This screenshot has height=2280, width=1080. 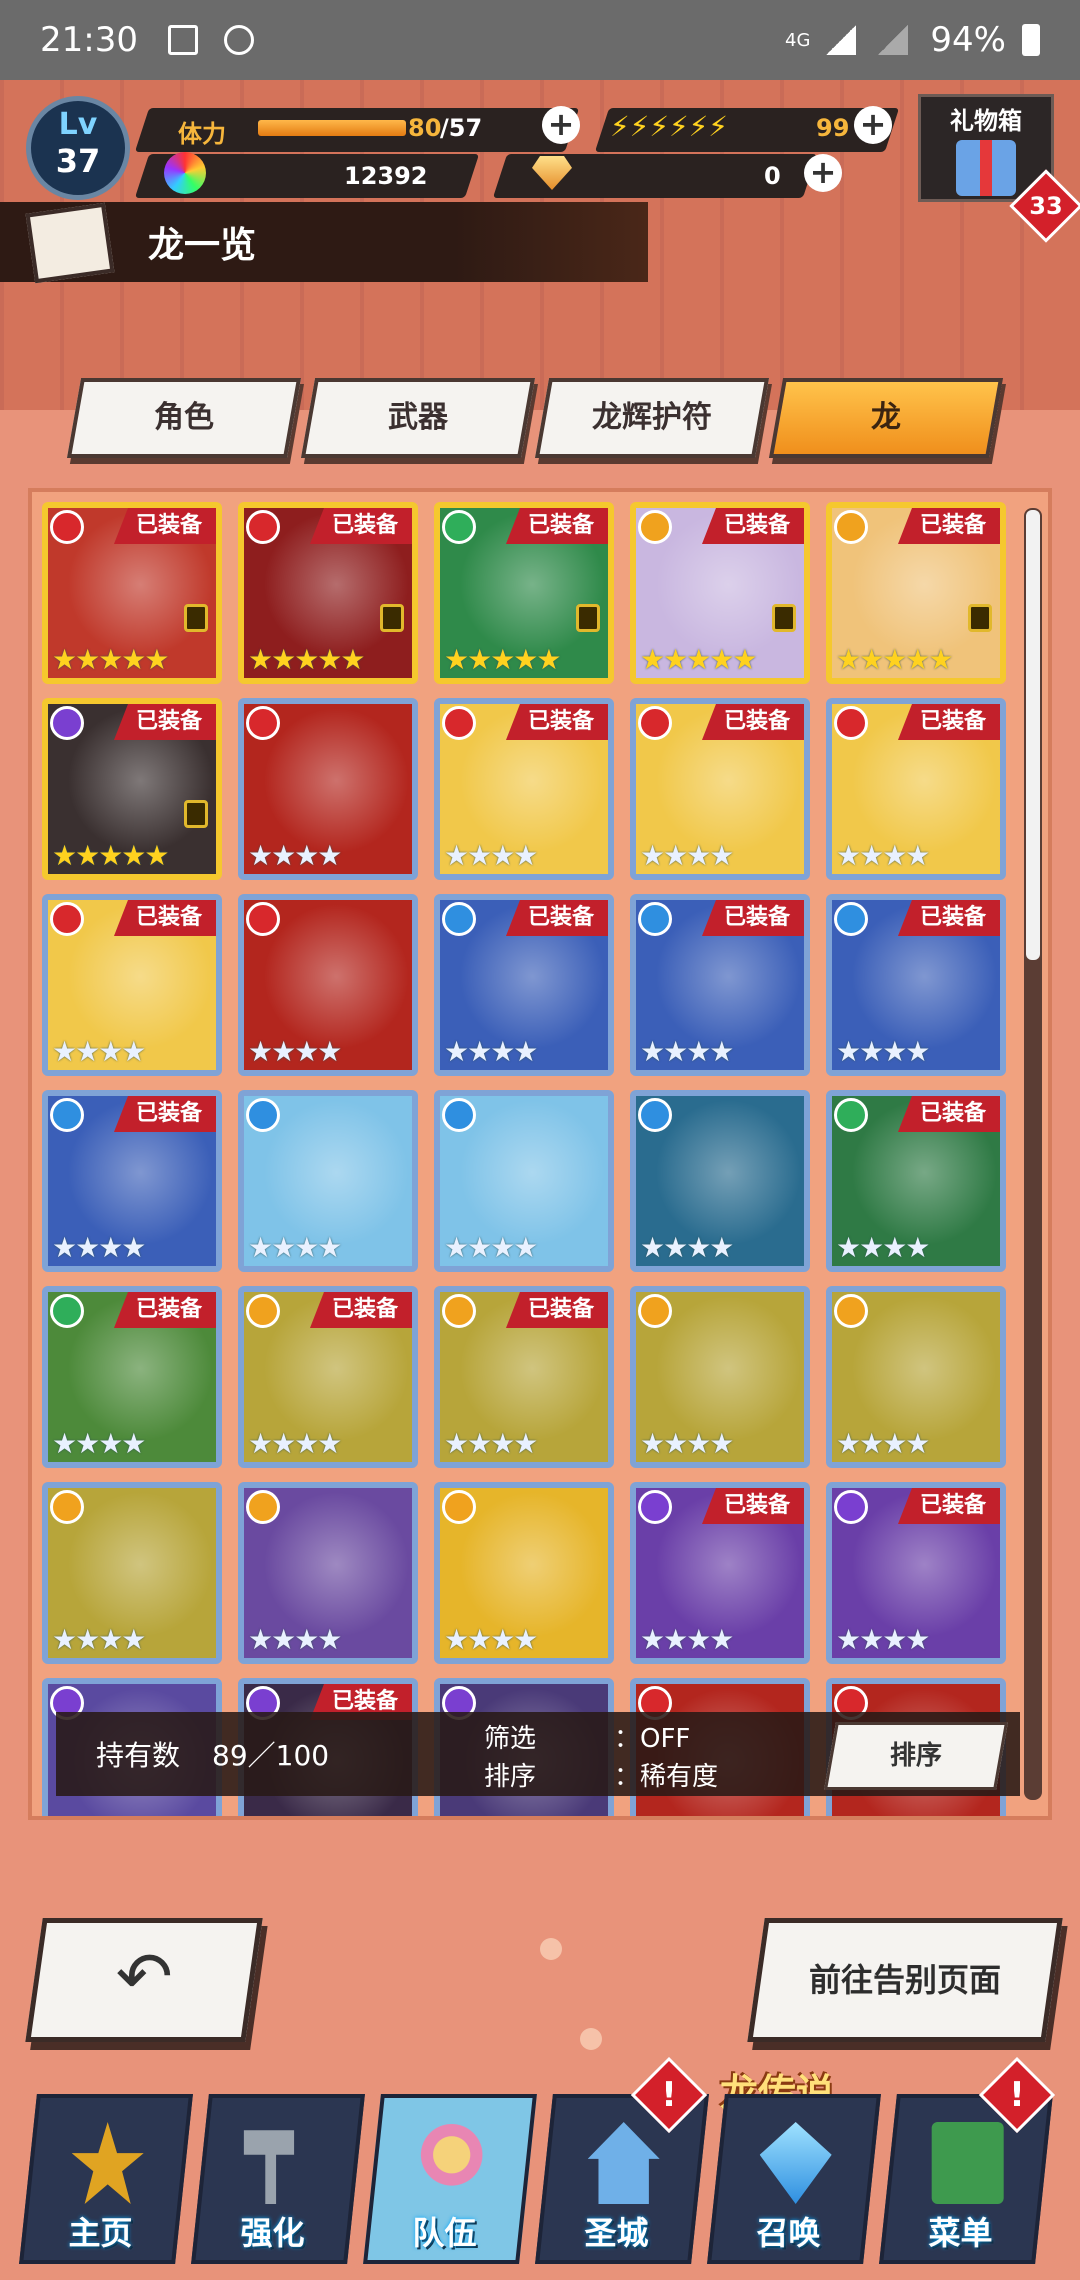 What do you see at coordinates (451, 2163) in the screenshot?
I see `party-icon` at bounding box center [451, 2163].